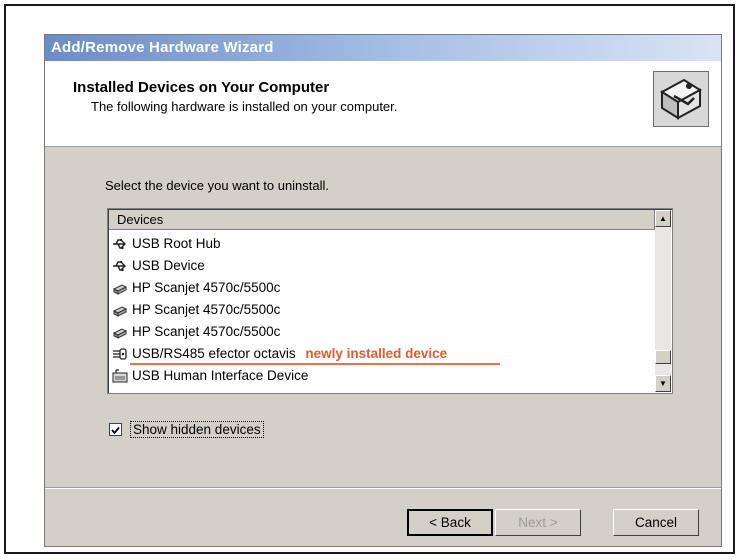 This screenshot has height=560, width=741. I want to click on show-hidden-checkbox, so click(115, 429).